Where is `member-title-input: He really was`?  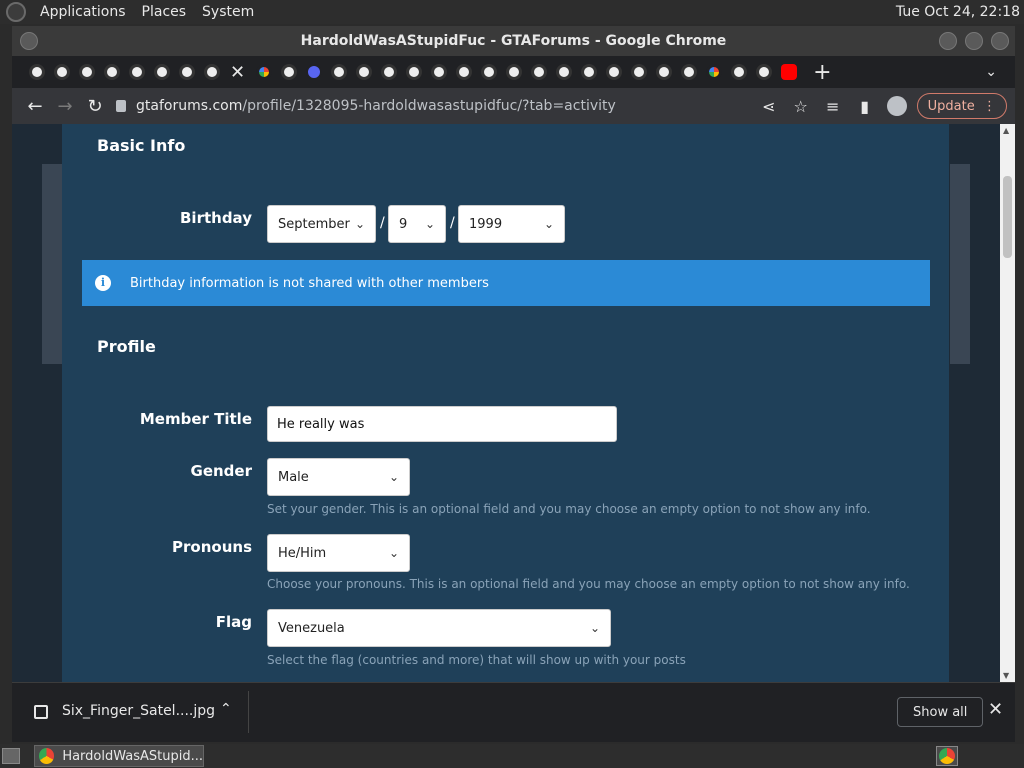
member-title-input: He really was is located at coordinates (442, 424).